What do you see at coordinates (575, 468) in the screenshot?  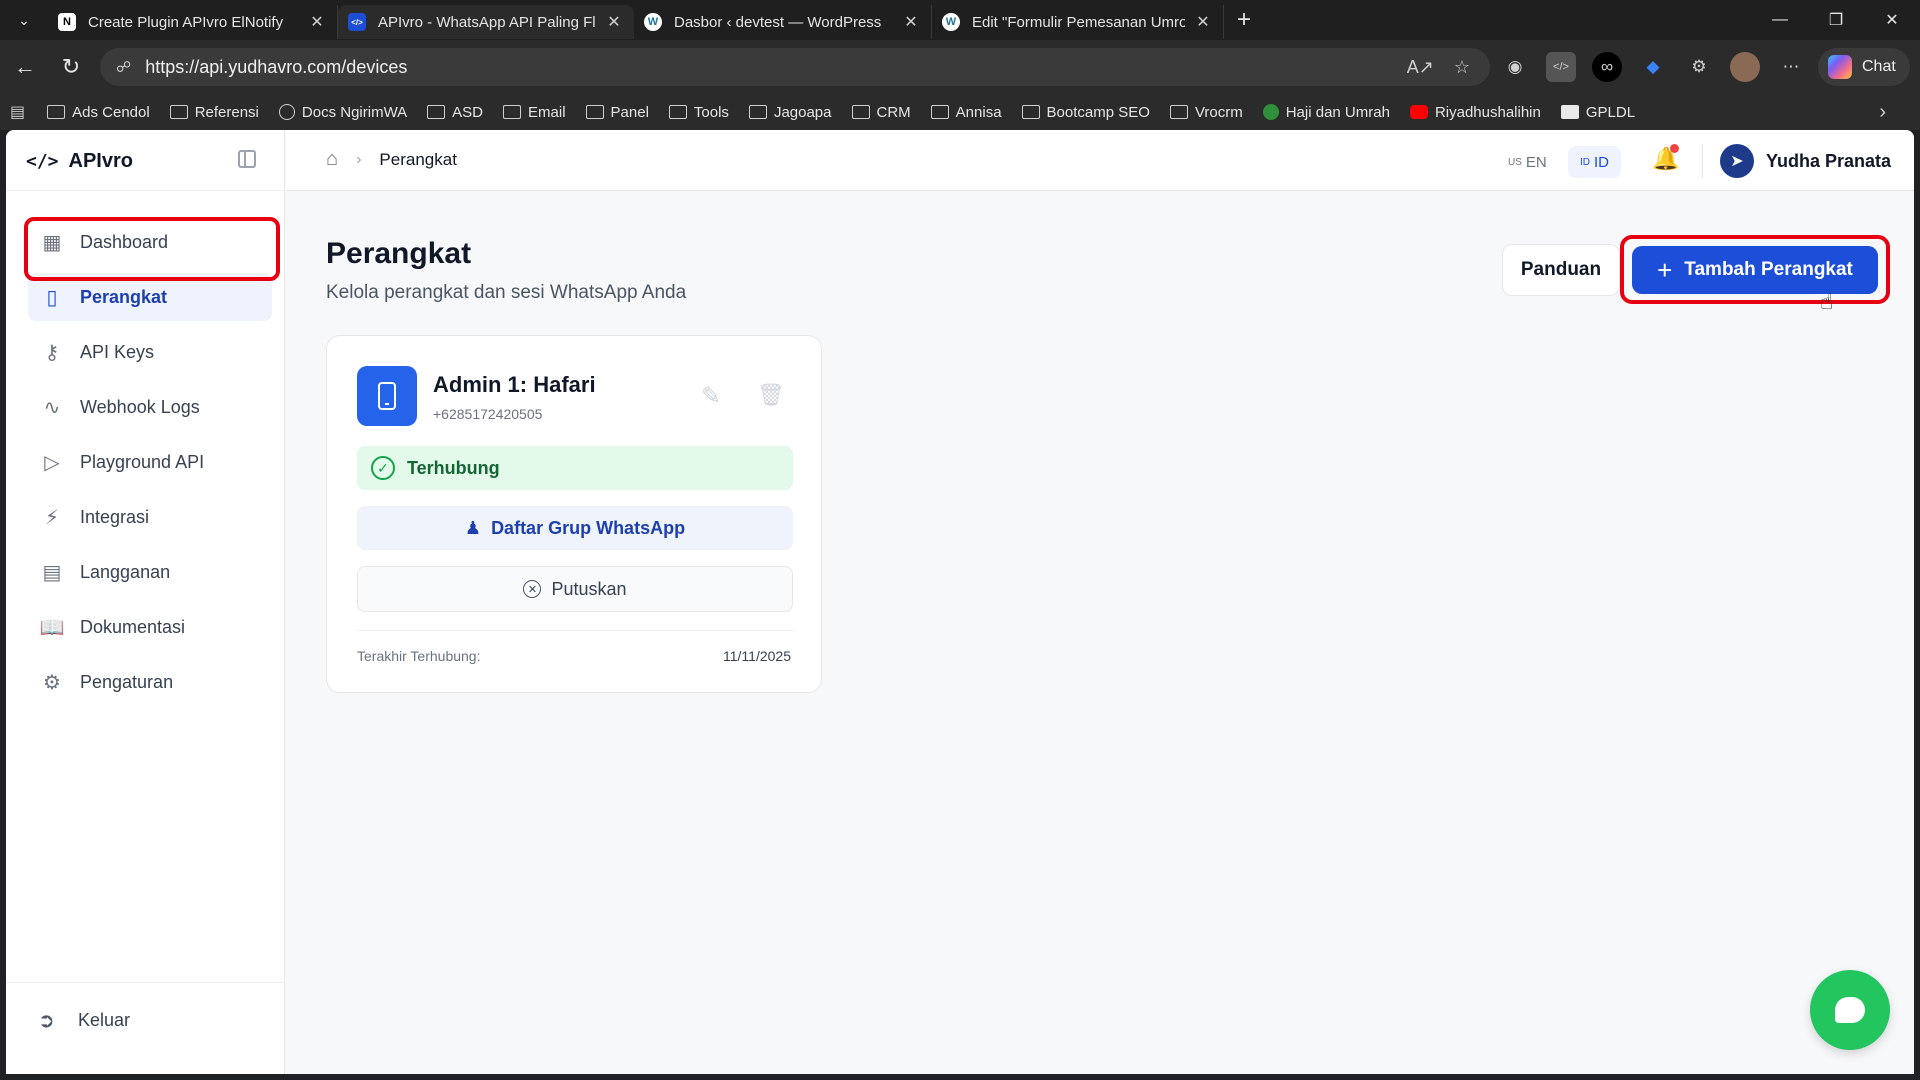 I see `status-badge: ✓ Terhubung` at bounding box center [575, 468].